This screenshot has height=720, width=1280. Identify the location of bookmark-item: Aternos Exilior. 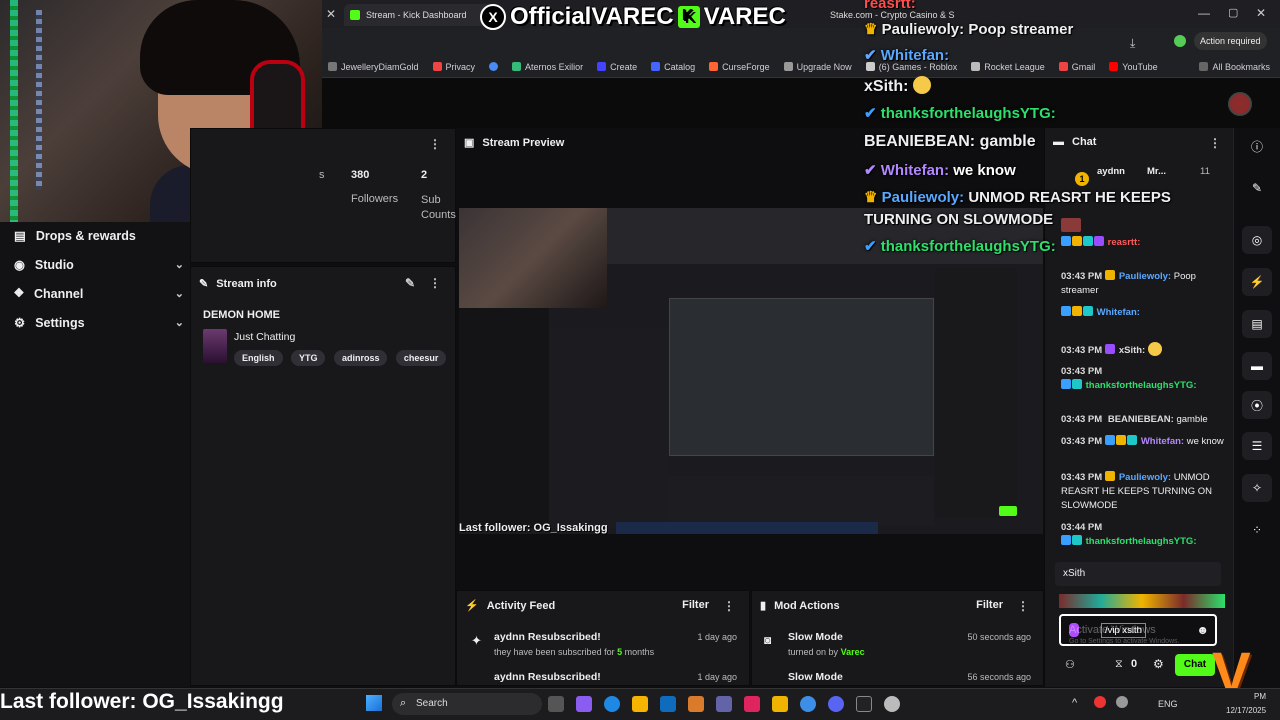
(547, 67).